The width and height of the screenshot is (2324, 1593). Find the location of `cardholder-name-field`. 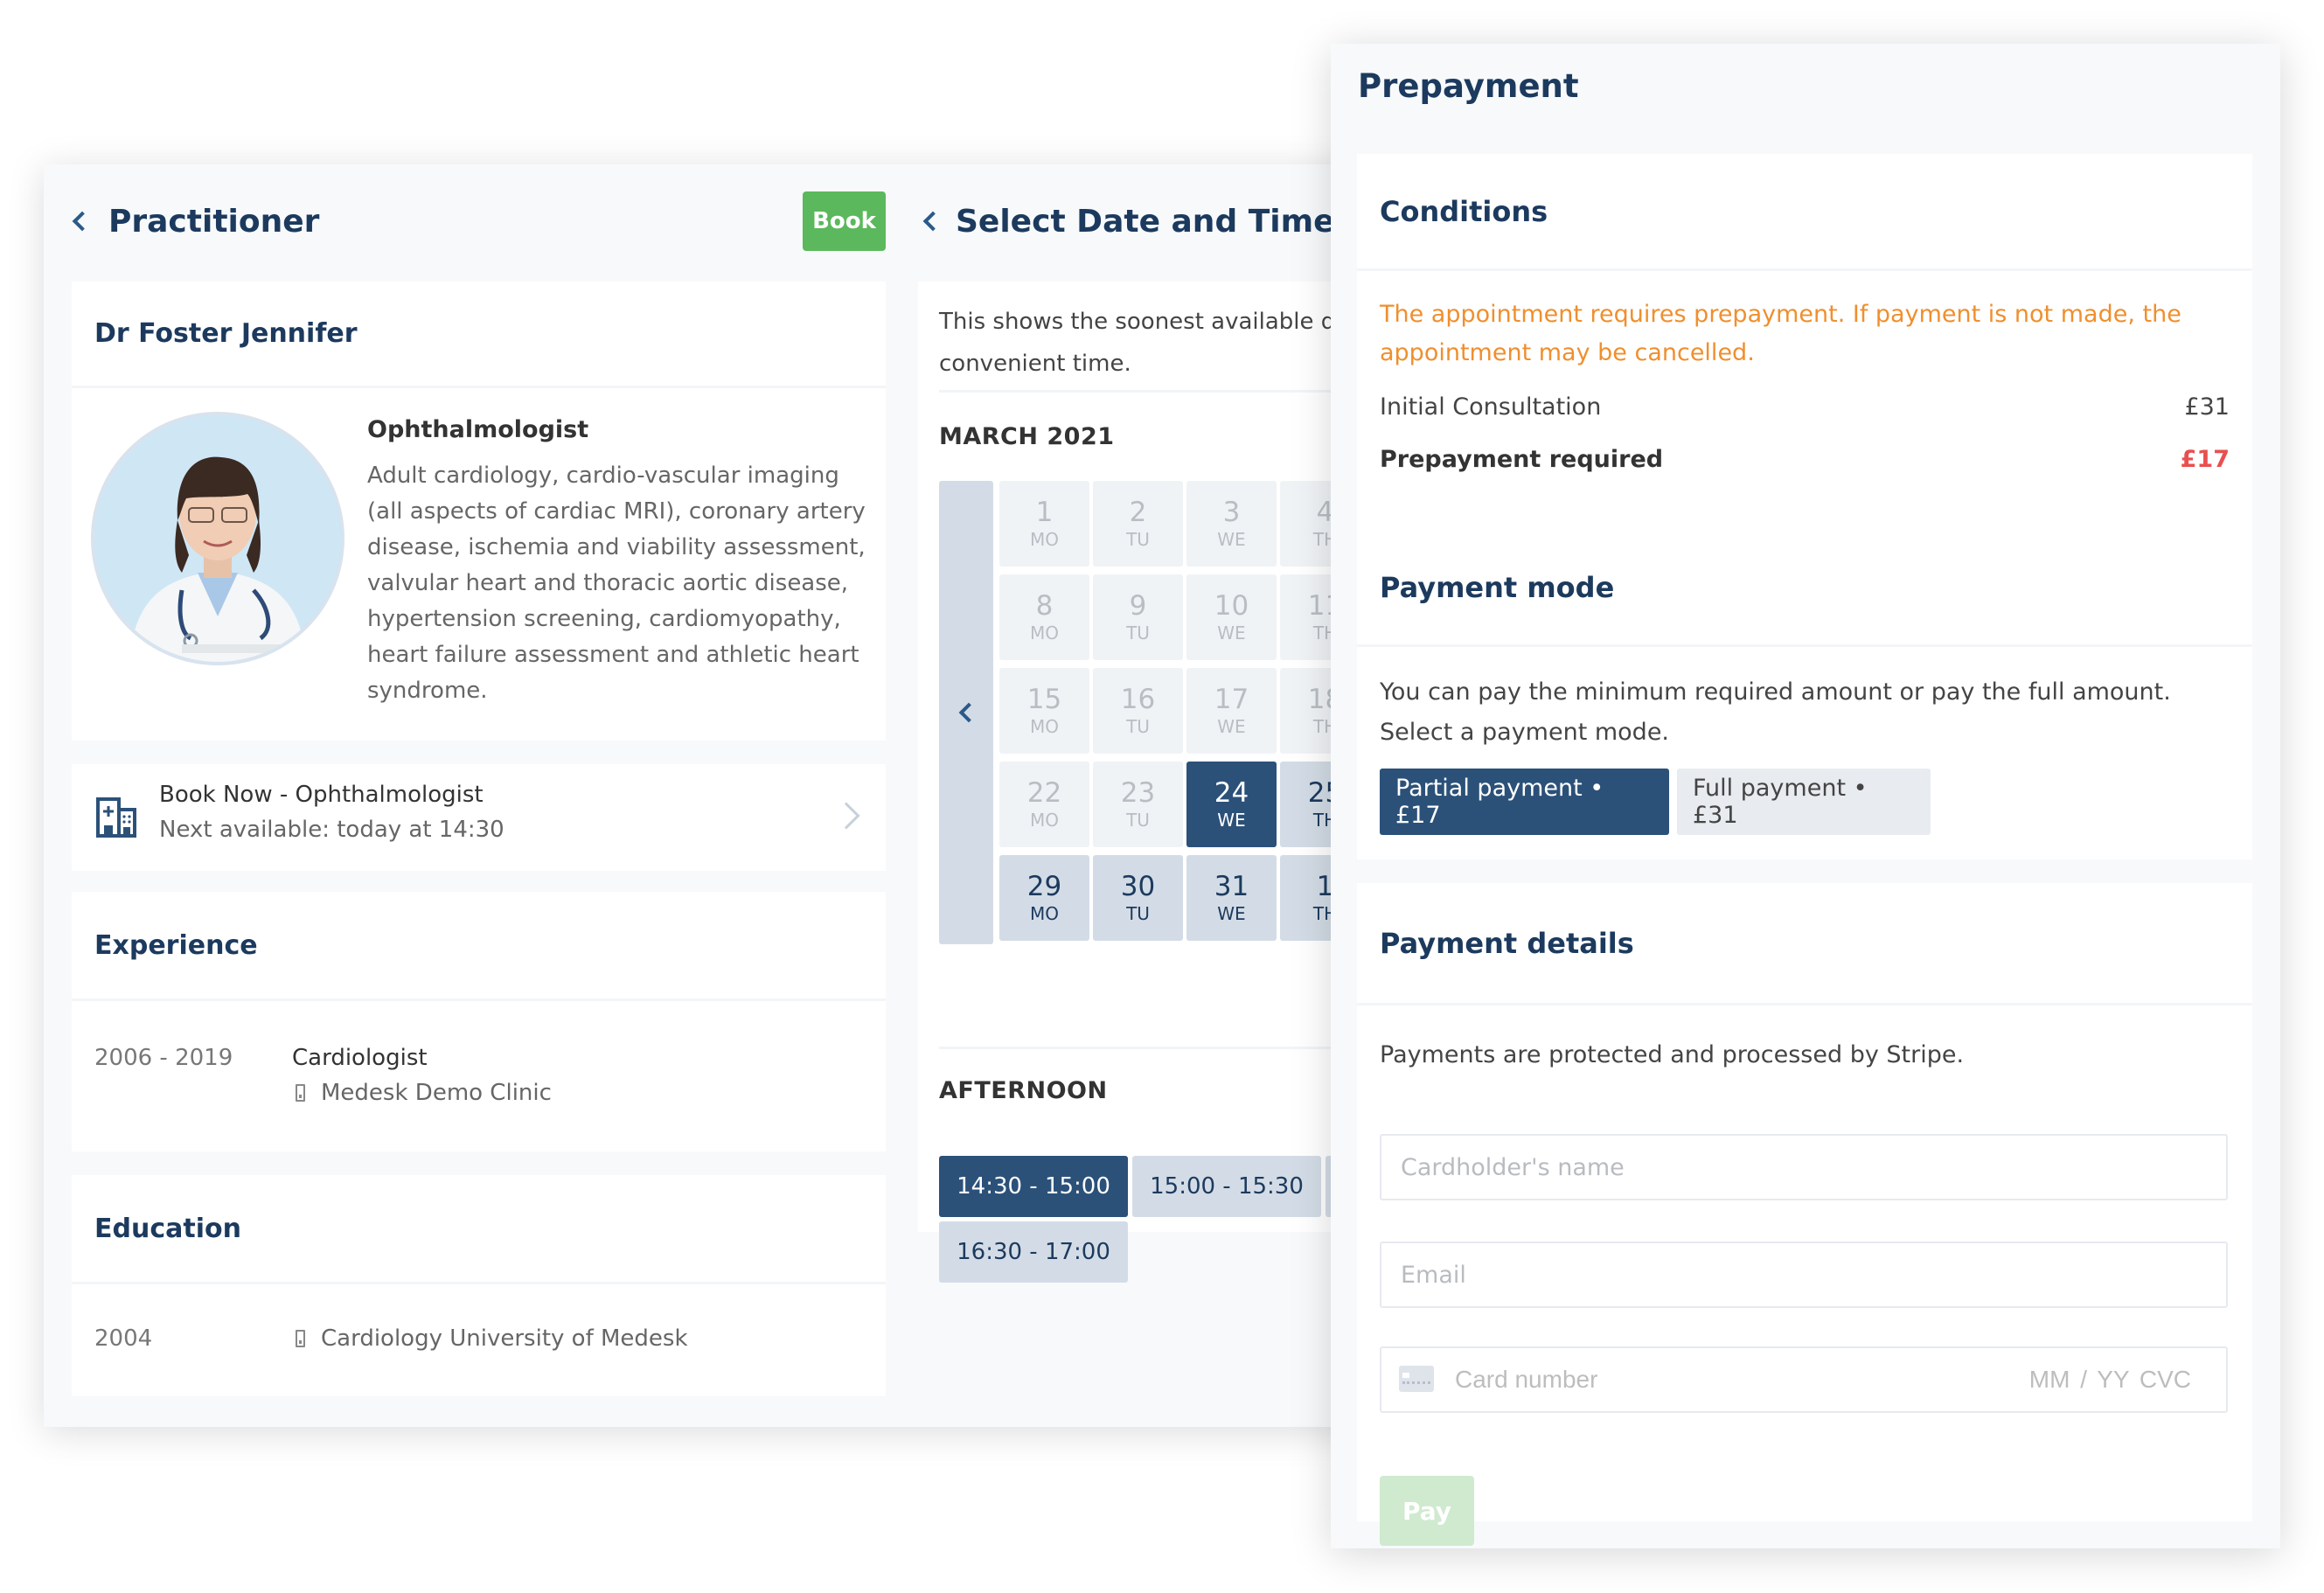

cardholder-name-field is located at coordinates (1804, 1167).